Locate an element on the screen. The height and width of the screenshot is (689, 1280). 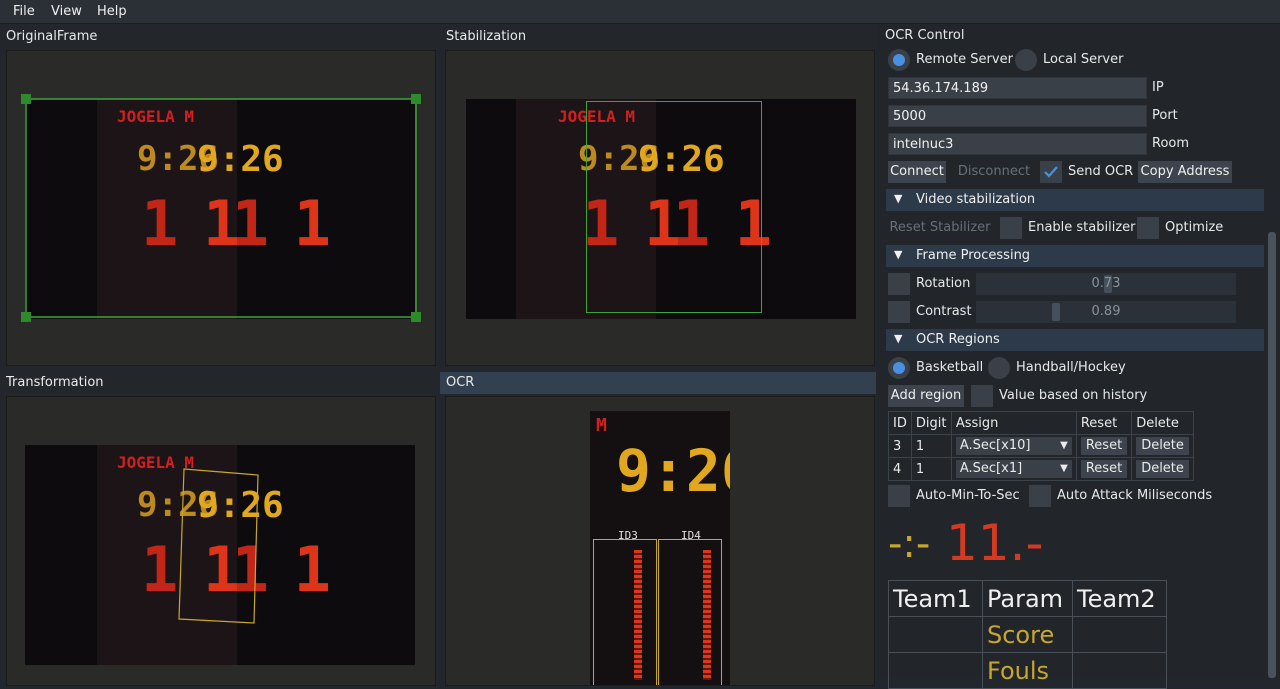
add-region-button: Add region is located at coordinates (926, 396).